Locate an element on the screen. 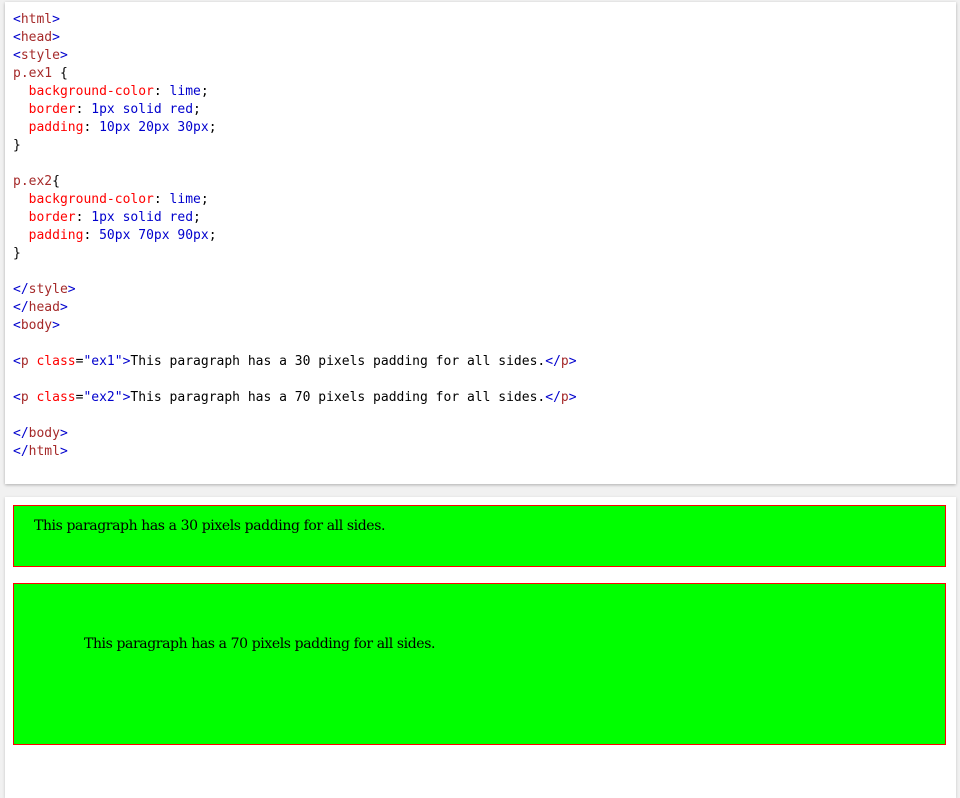 The image size is (960, 798). code-line: <html> is located at coordinates (484, 20).